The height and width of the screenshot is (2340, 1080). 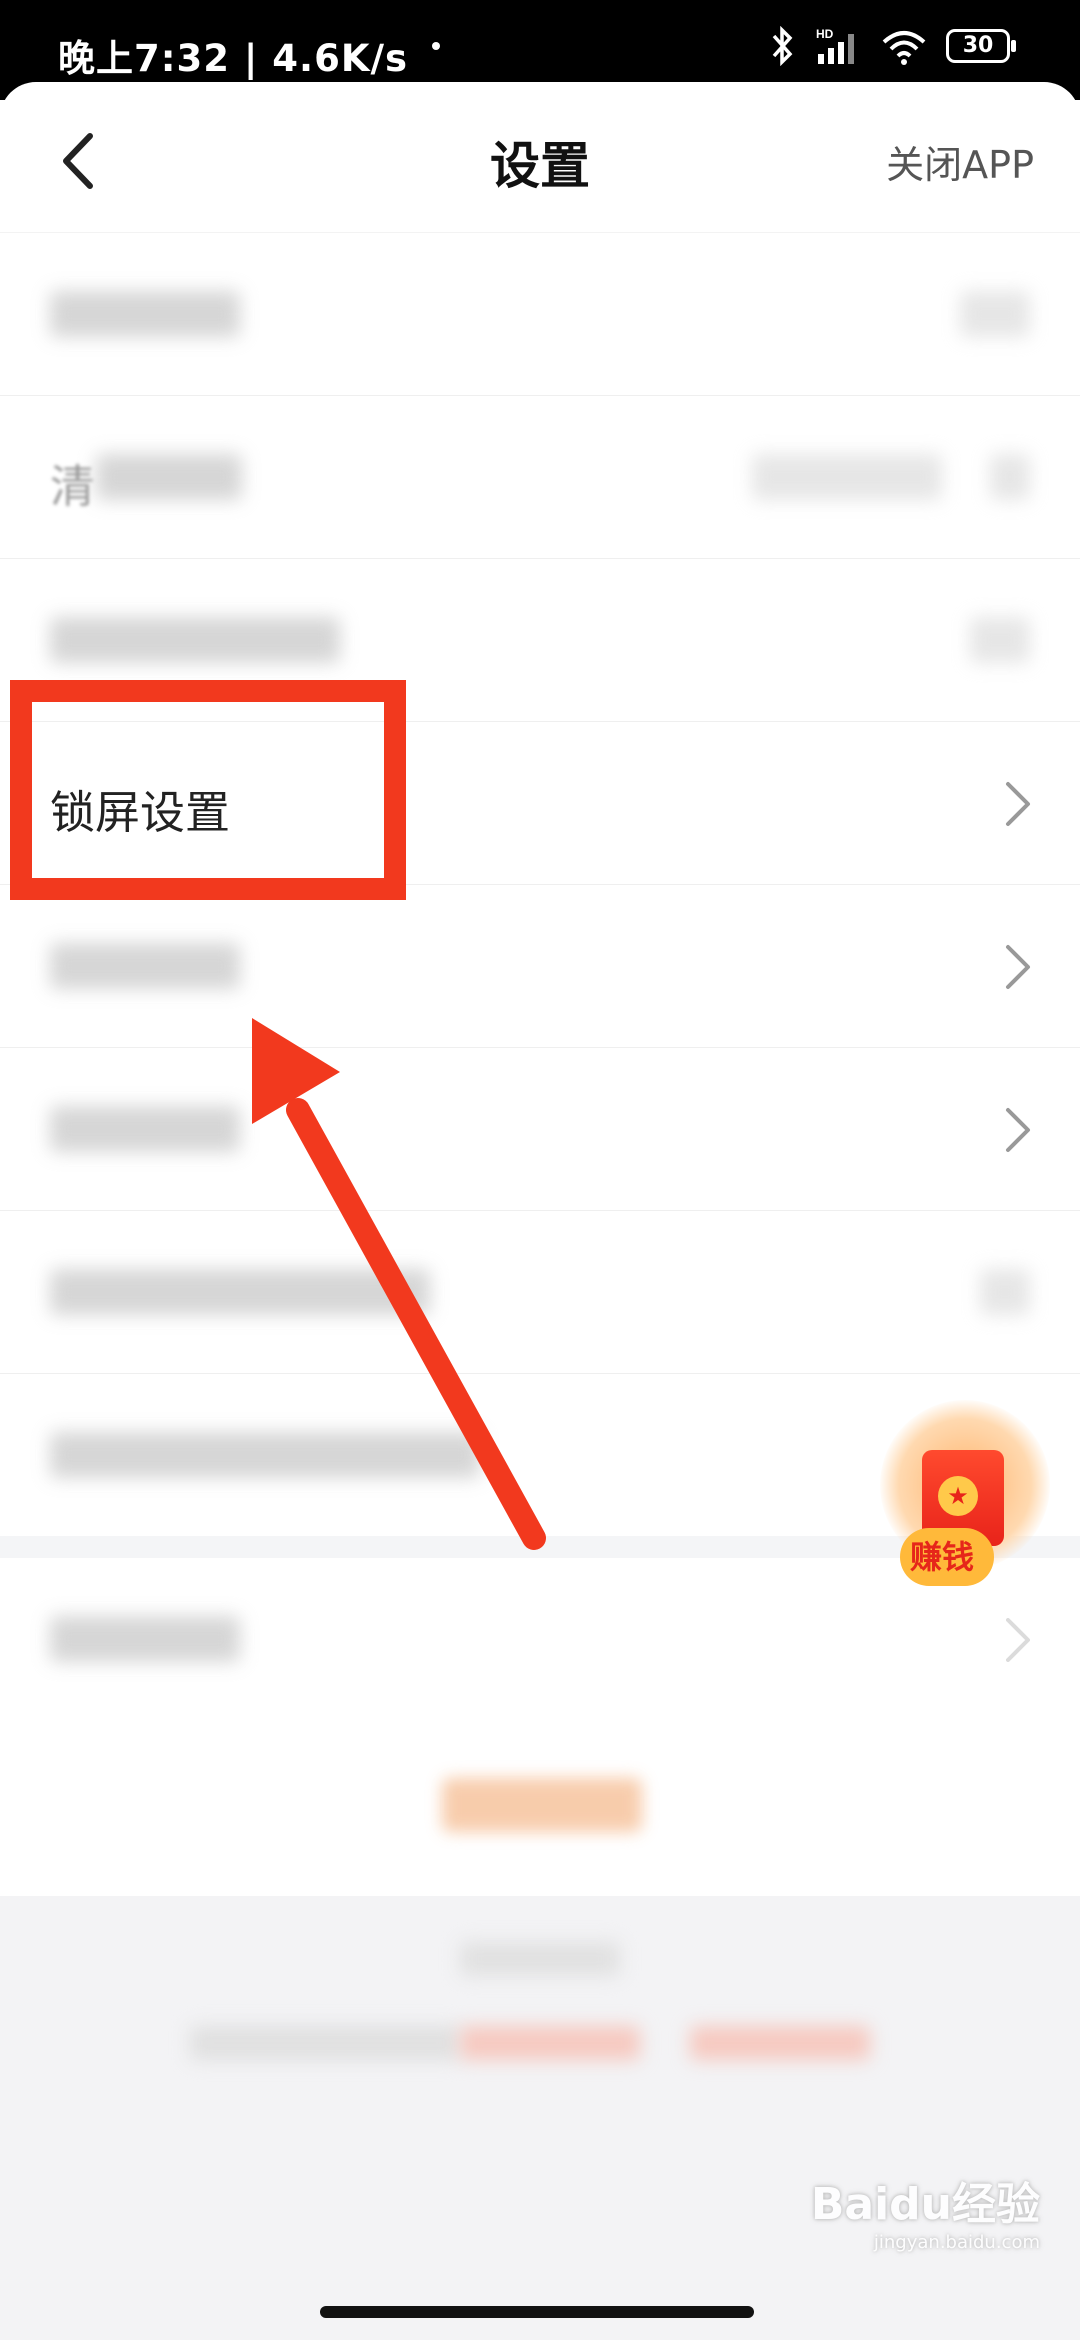 What do you see at coordinates (925, 2204) in the screenshot?
I see `watermark-brand: Baidu经验` at bounding box center [925, 2204].